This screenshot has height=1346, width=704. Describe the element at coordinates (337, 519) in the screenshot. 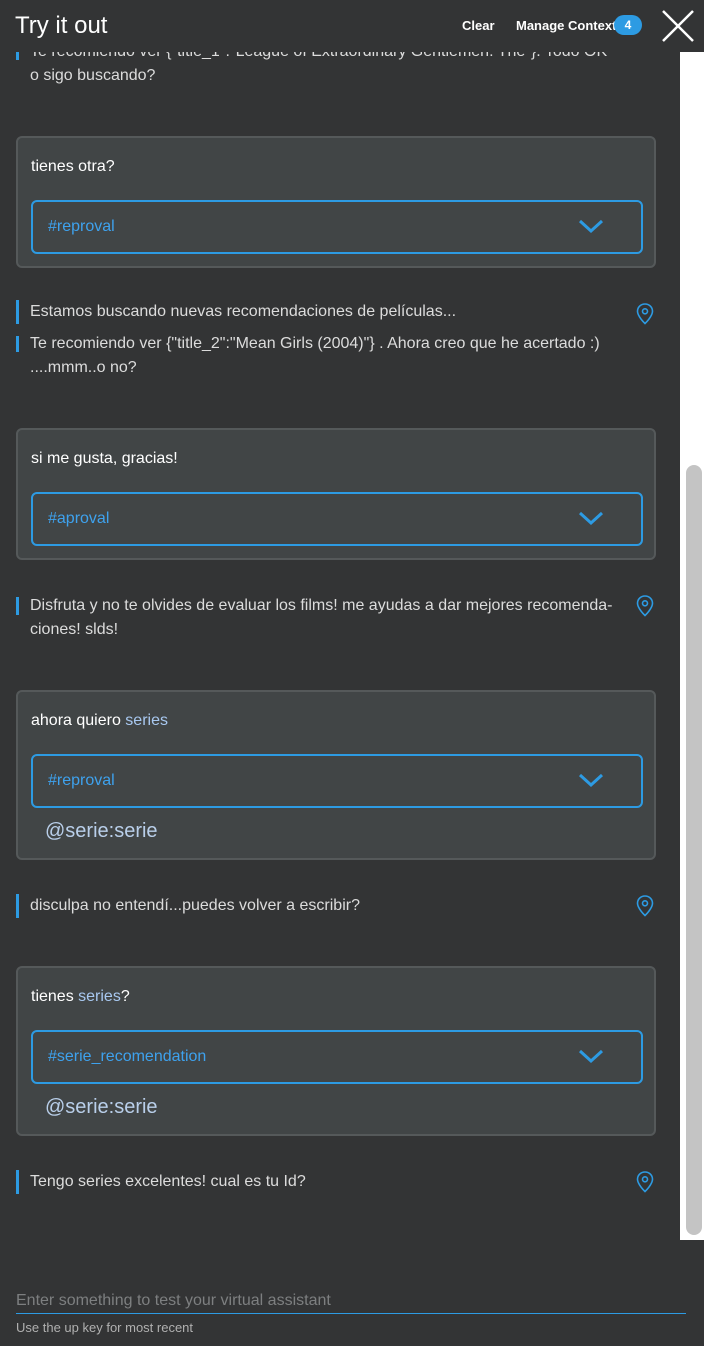

I see `intent-dropdown: #aproval` at that location.